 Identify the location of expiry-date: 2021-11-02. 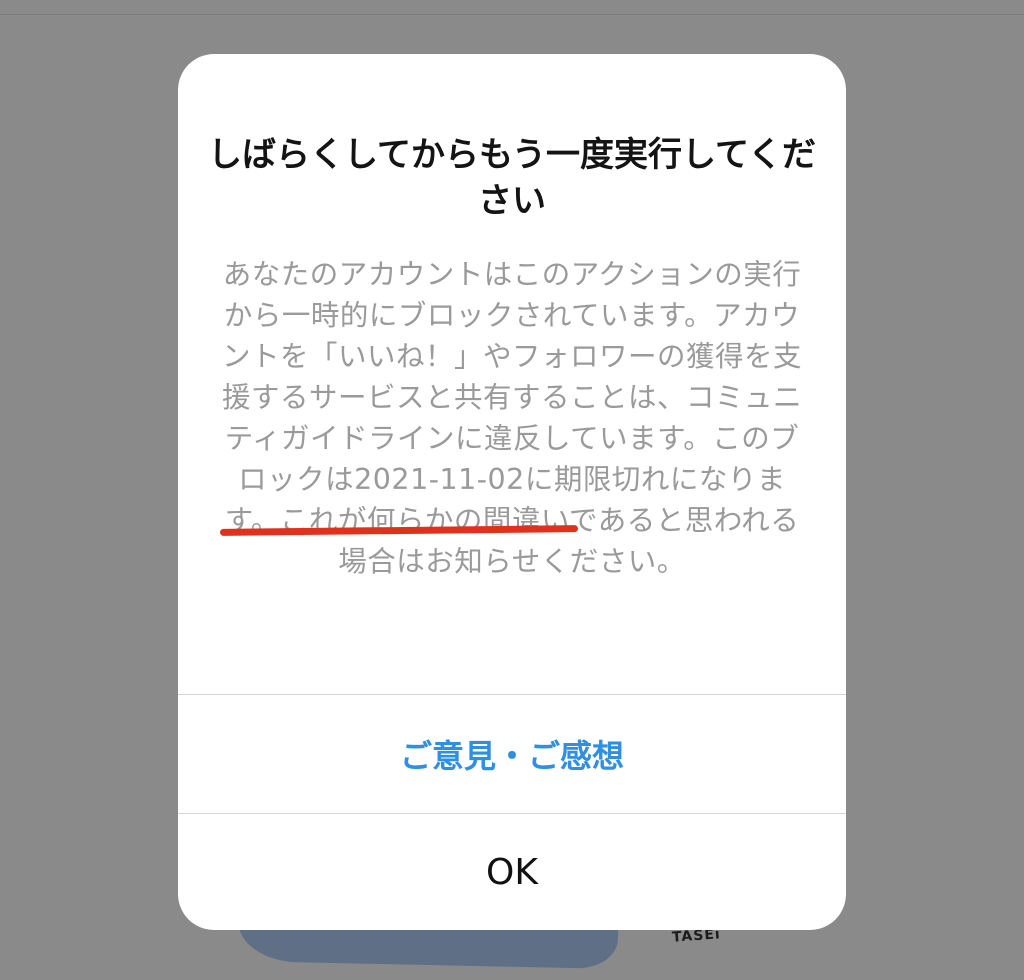
(439, 479).